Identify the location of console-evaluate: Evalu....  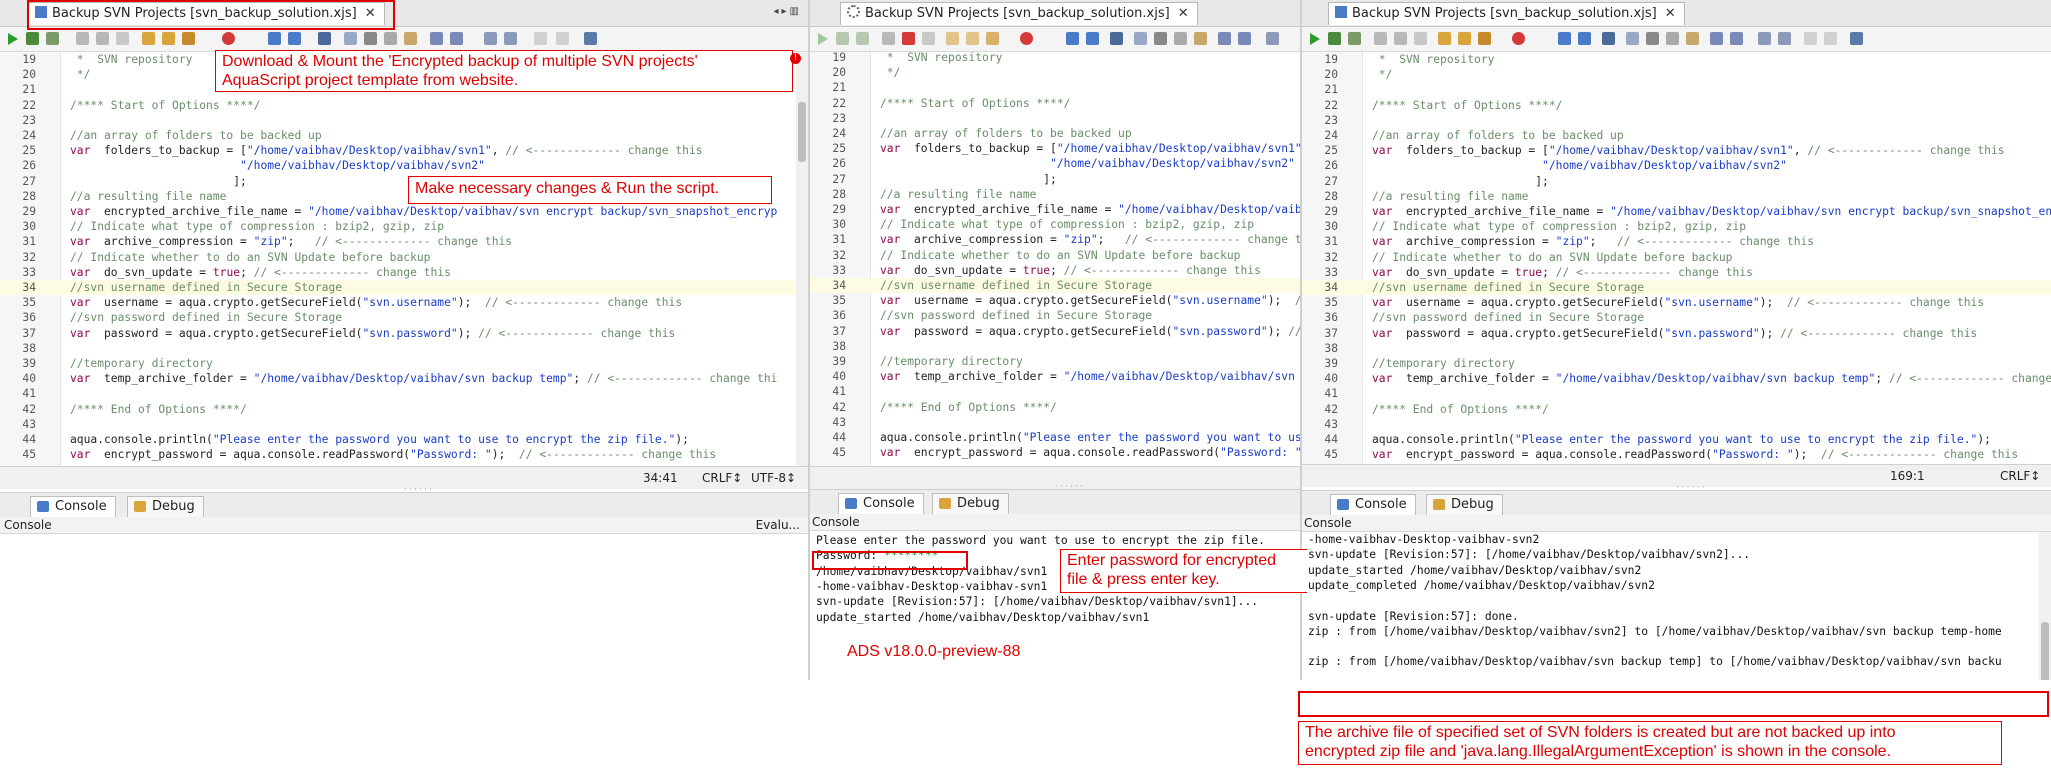
(778, 525).